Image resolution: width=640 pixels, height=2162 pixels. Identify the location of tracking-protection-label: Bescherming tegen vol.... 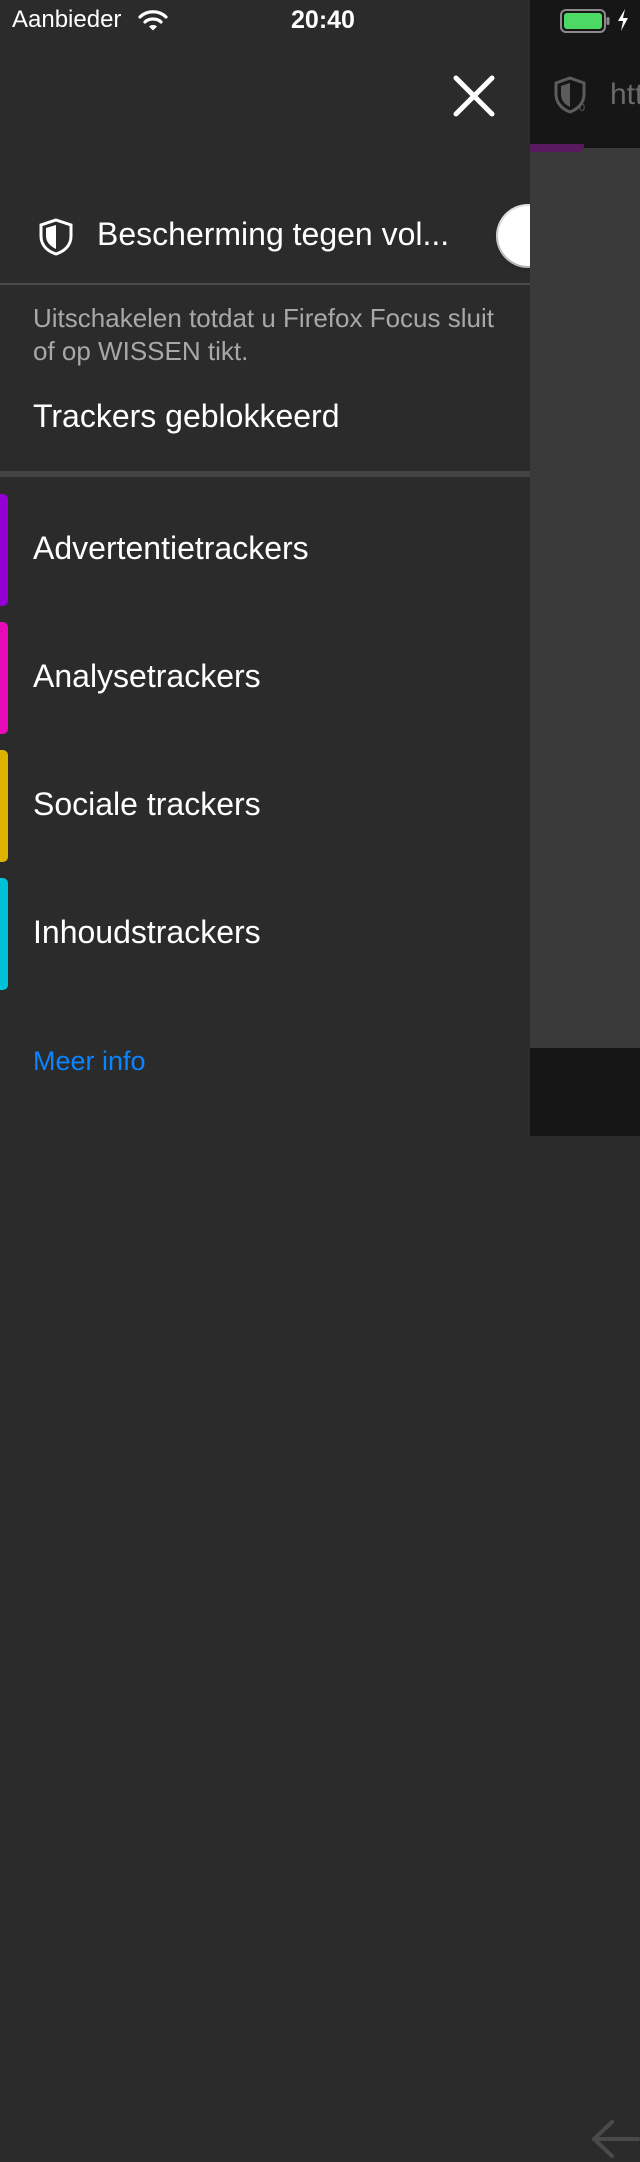
(273, 234).